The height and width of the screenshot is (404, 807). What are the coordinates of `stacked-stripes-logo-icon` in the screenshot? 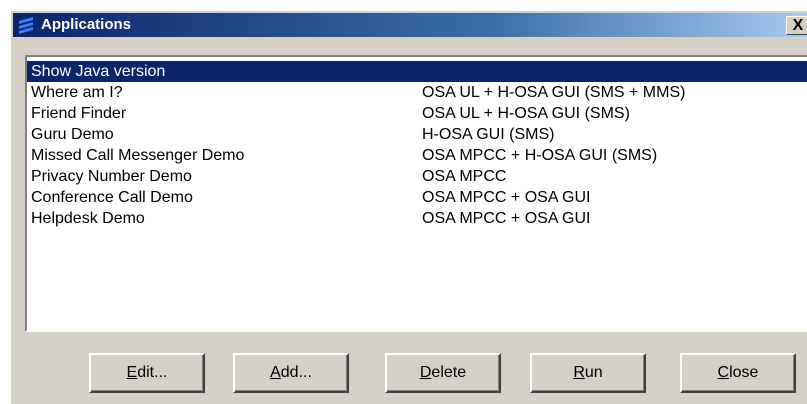 It's located at (26, 25).